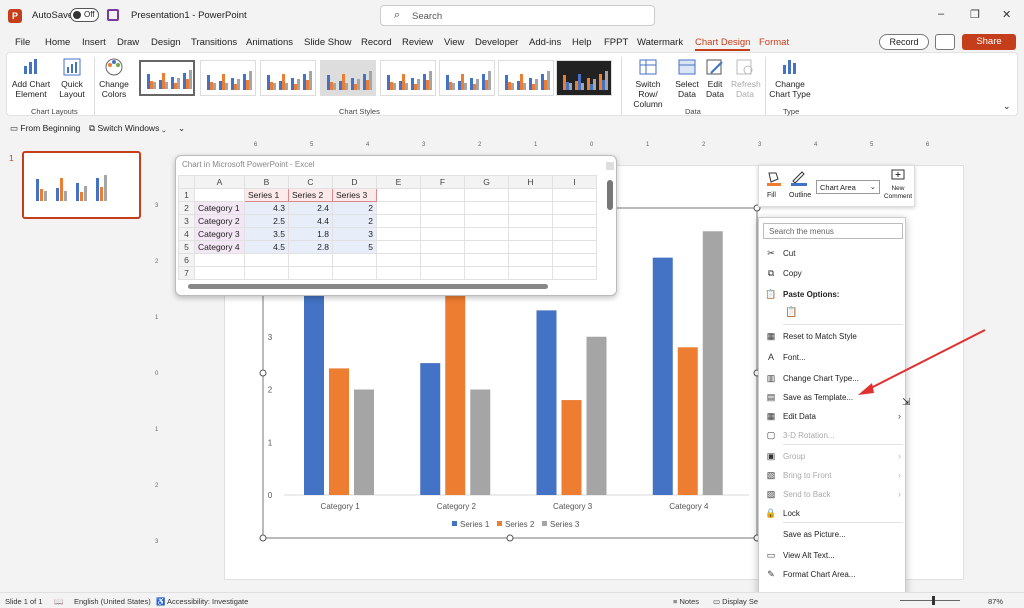 This screenshot has height=608, width=1024. Describe the element at coordinates (310, 234) in the screenshot. I see `excel-cell: 1.8` at that location.